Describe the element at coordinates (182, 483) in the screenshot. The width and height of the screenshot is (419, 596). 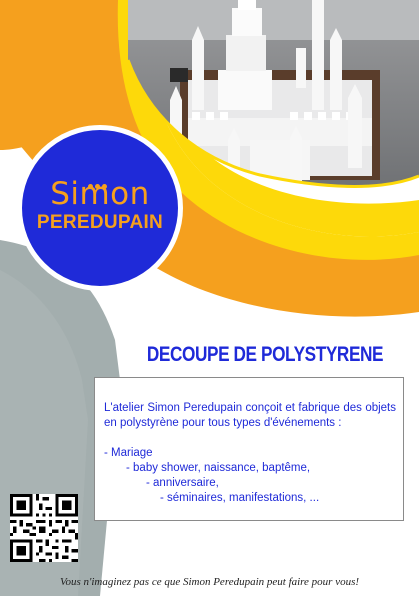
I see `list-item: - anniversaire,` at that location.